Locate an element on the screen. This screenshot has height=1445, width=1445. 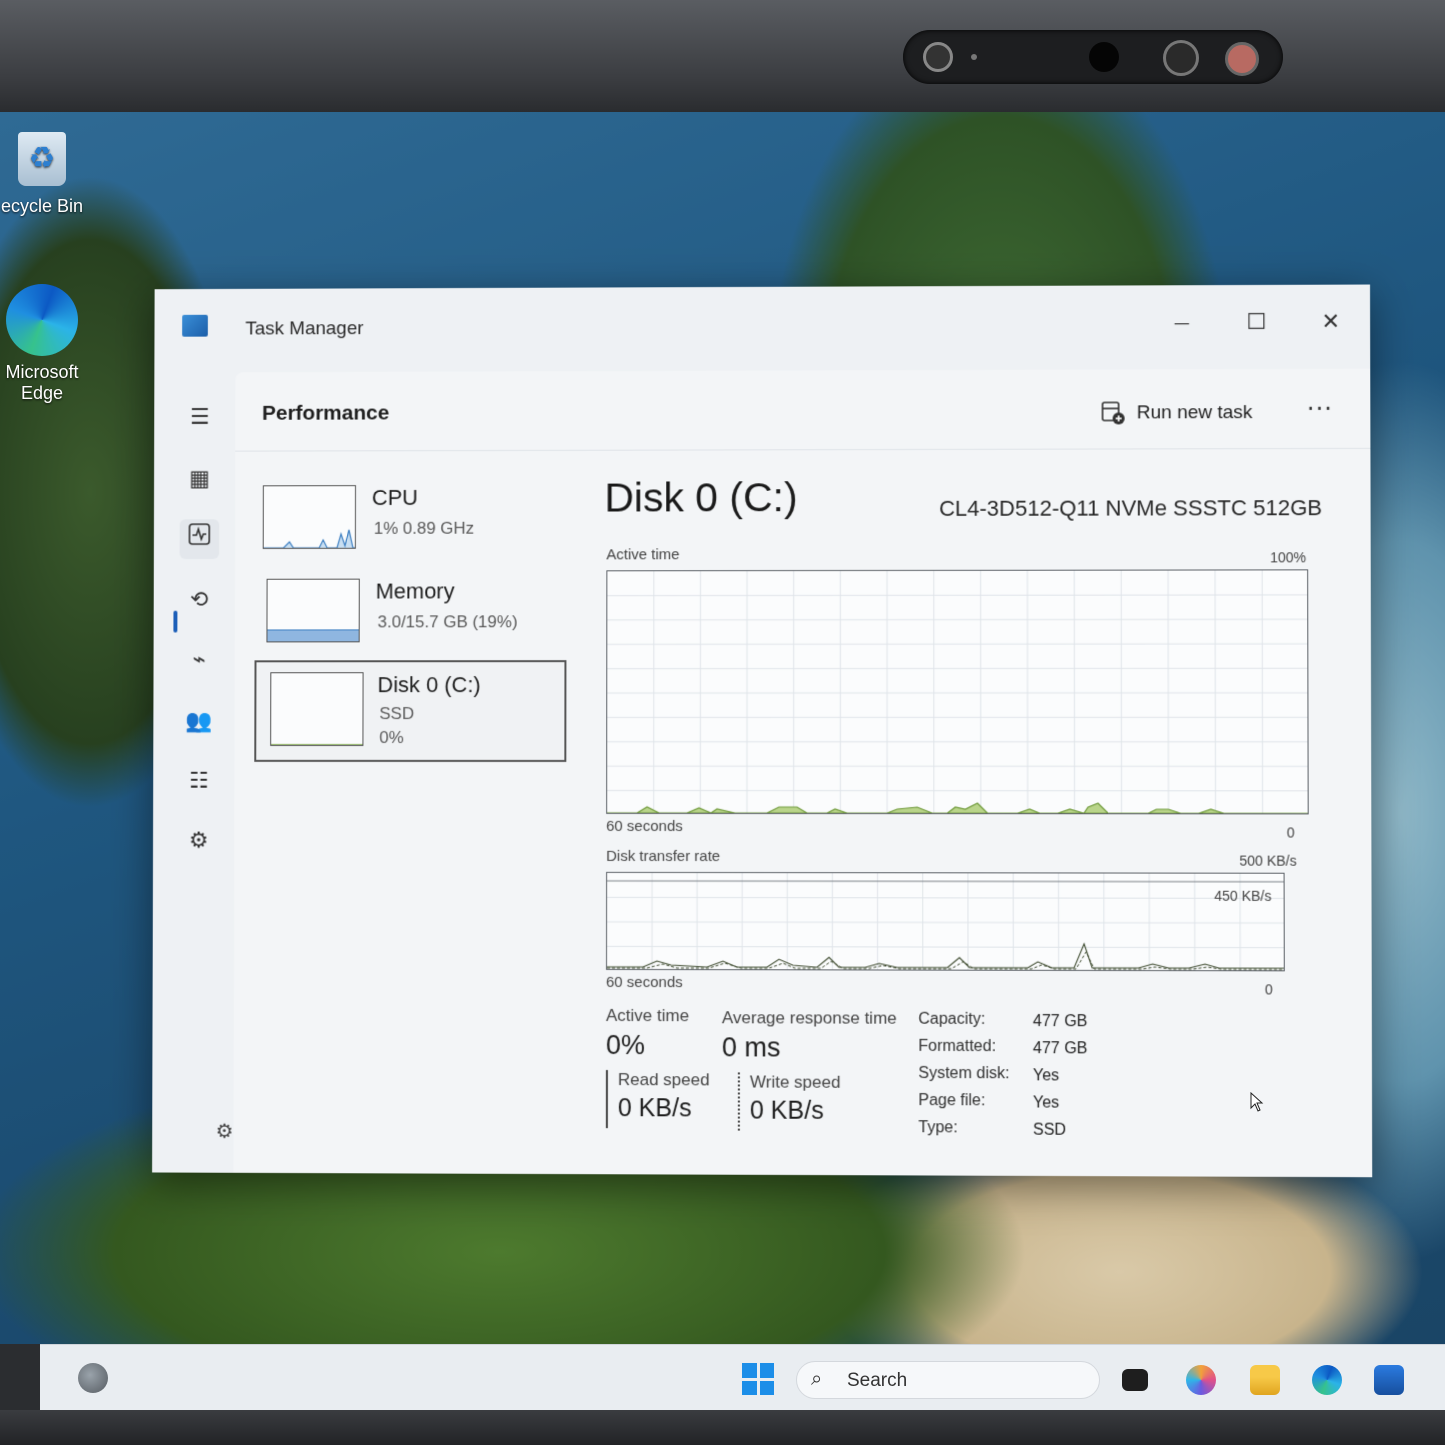
recycle-bin-shortcut: ♻ ecycle Bin is located at coordinates (45, 174).